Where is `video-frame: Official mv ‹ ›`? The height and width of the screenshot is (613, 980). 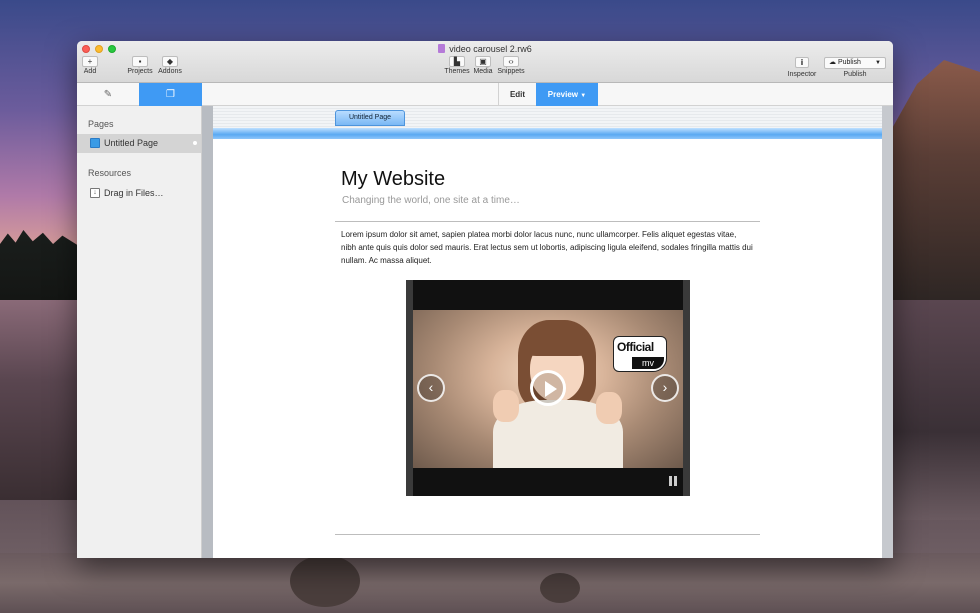 video-frame: Official mv ‹ › is located at coordinates (548, 389).